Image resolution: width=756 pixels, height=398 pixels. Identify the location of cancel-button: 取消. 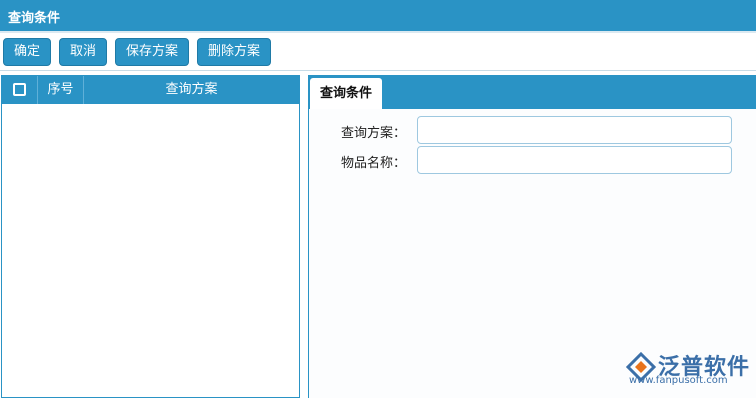
(83, 52).